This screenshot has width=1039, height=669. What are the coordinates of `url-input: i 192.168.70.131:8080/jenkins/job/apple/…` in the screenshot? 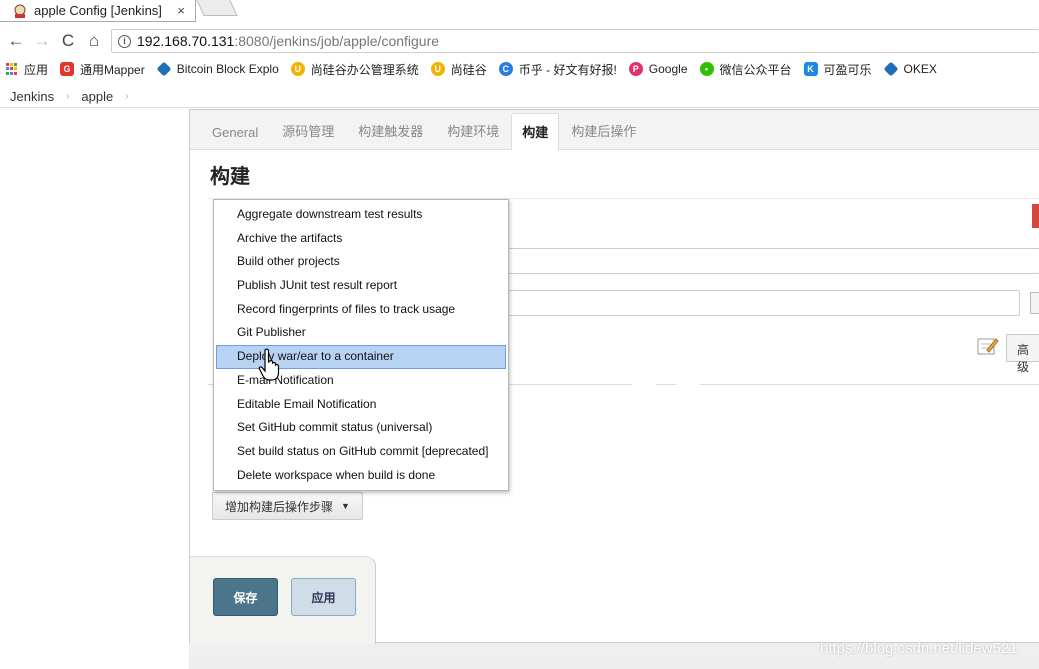 It's located at (575, 41).